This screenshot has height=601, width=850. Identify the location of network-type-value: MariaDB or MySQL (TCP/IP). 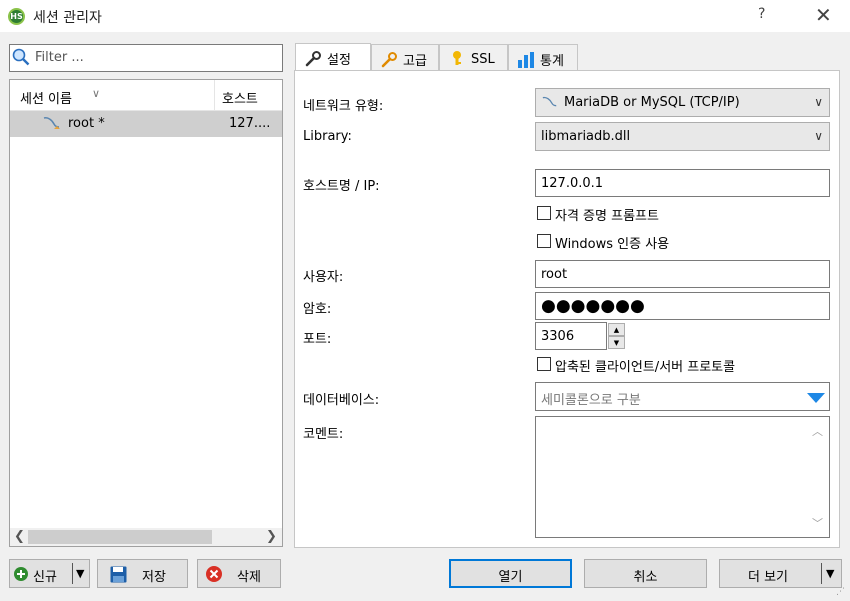
(652, 102).